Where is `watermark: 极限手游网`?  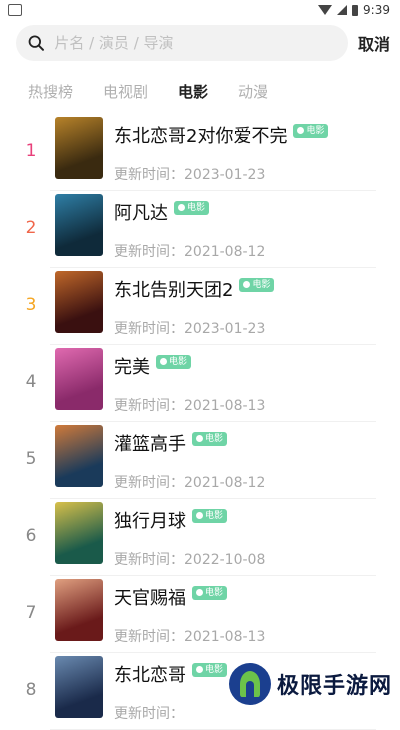
watermark: 极限手游网 is located at coordinates (310, 684).